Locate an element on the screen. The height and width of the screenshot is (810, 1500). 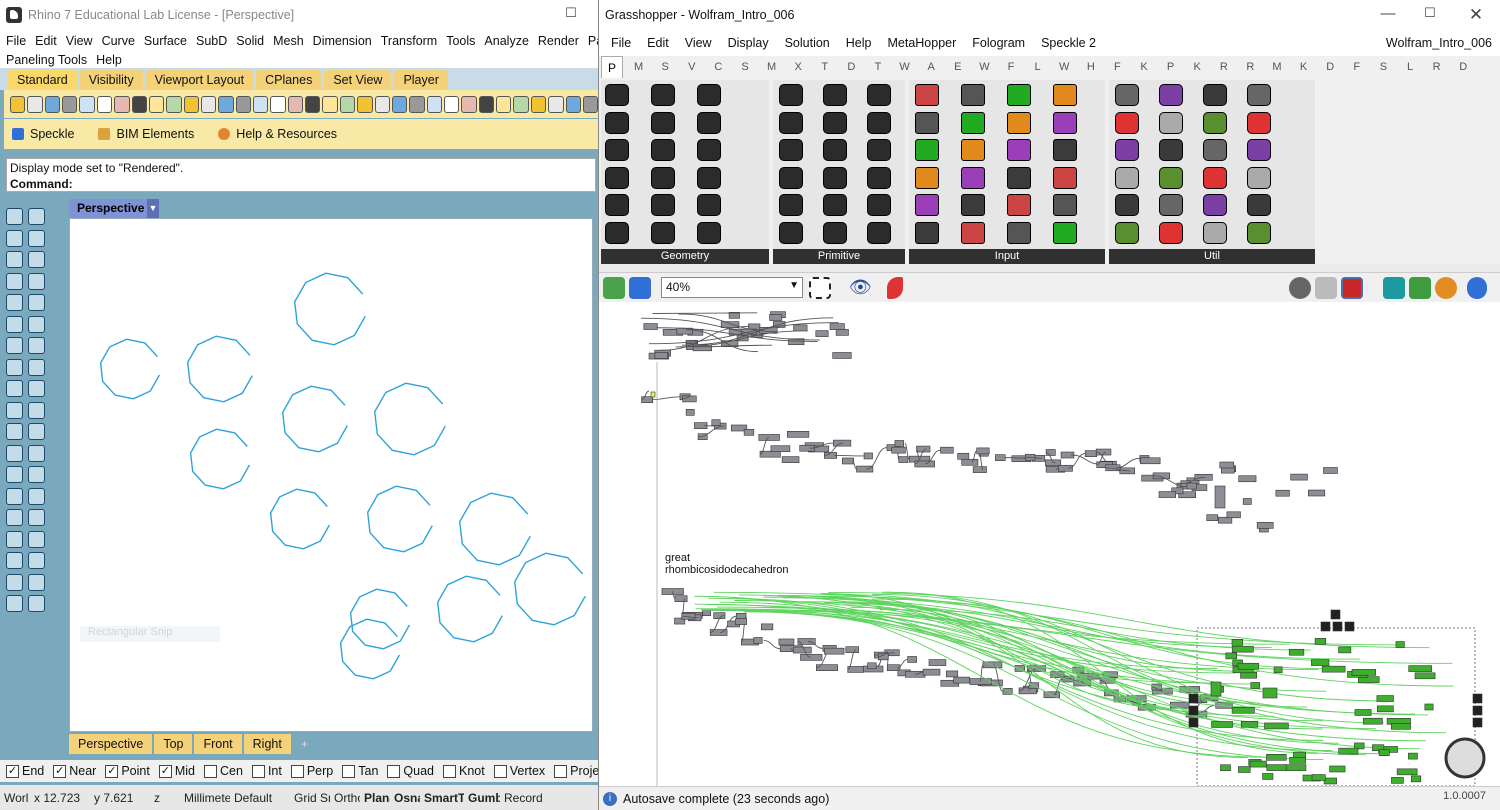
tab-standard: Standard is located at coordinates (42, 80).